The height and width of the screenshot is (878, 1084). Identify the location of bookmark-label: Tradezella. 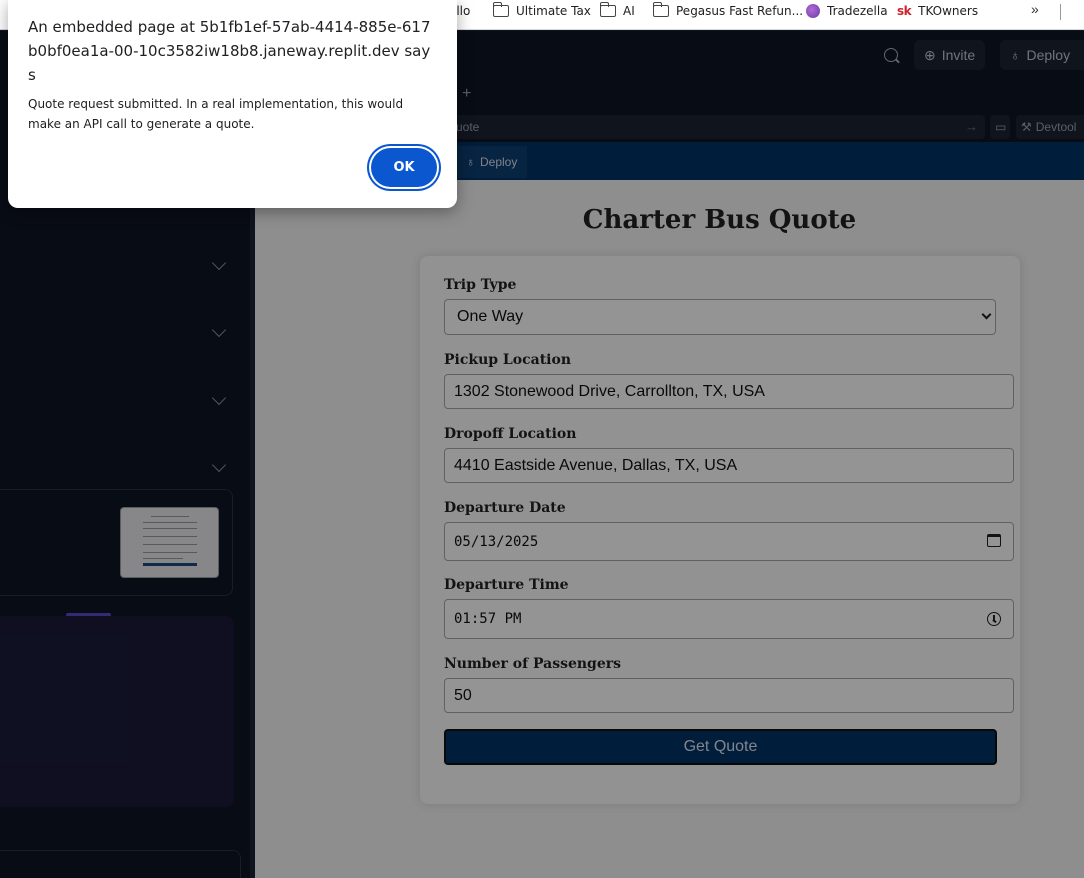
(857, 11).